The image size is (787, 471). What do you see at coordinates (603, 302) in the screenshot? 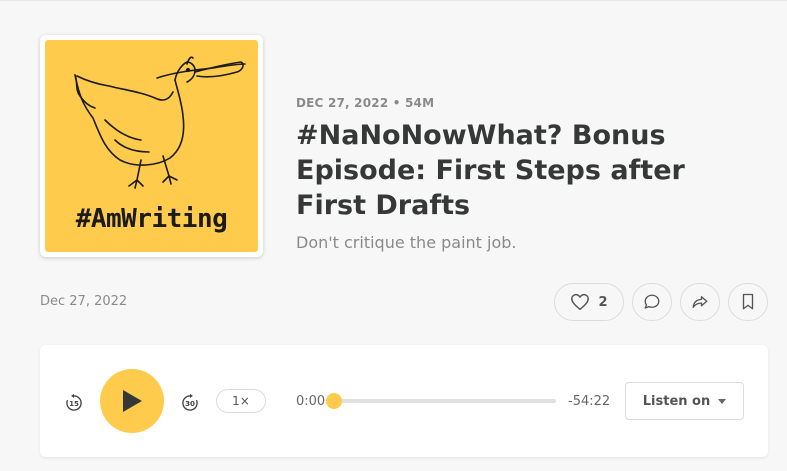
I see `like-count: 2` at bounding box center [603, 302].